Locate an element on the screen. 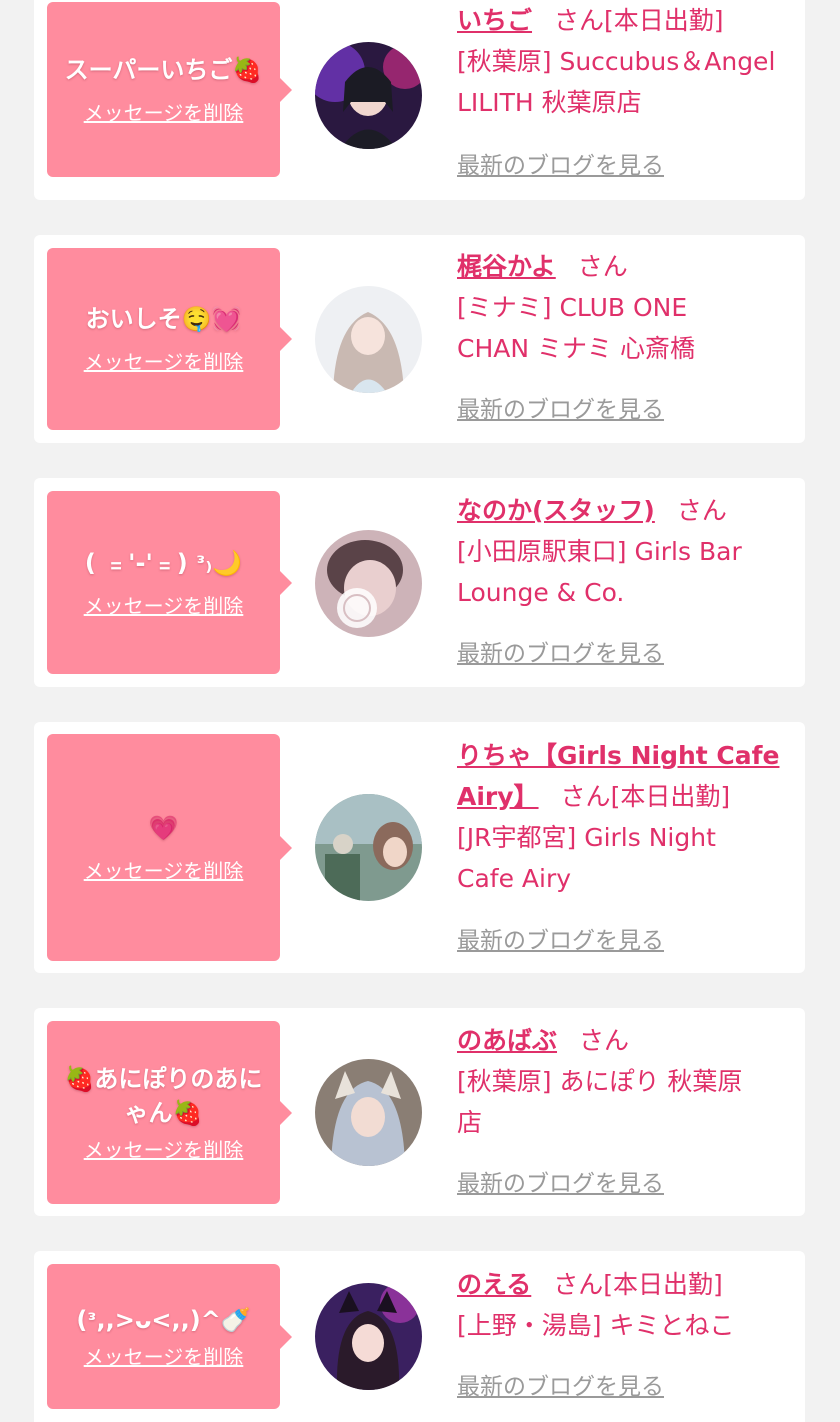 This screenshot has height=1422, width=840. profile-name-link: いちご is located at coordinates (494, 20).